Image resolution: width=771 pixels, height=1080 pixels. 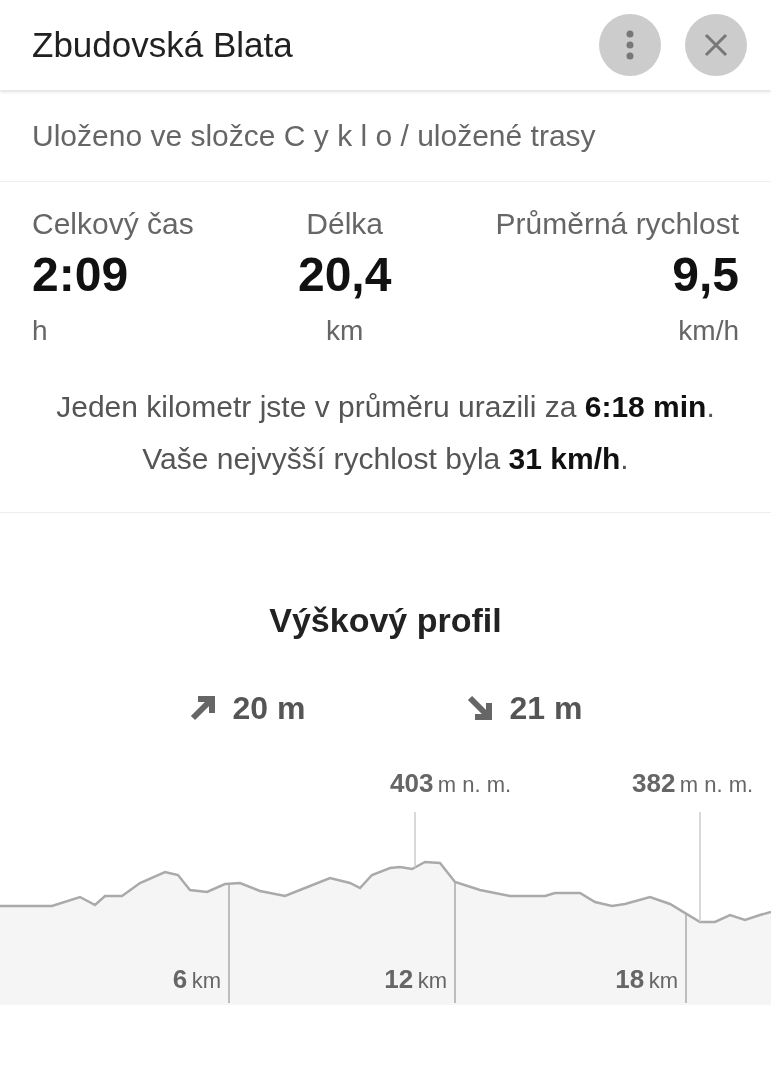 I want to click on section-title: Výškový profil, so click(x=385, y=620).